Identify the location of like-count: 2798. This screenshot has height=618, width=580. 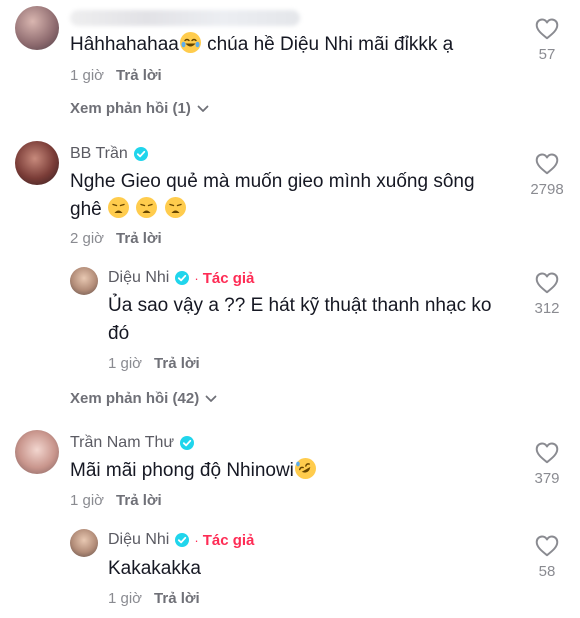
(547, 189).